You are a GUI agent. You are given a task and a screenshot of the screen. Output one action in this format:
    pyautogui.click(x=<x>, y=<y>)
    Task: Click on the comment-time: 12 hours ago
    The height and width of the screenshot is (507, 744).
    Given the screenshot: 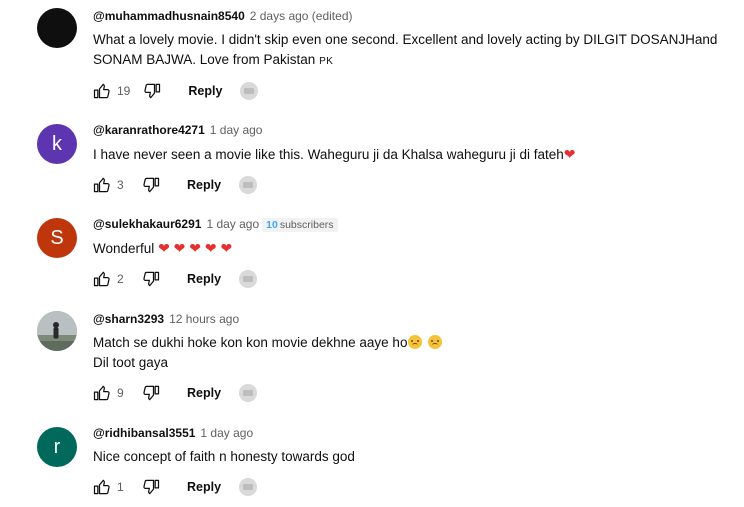 What is the action you would take?
    pyautogui.click(x=204, y=319)
    